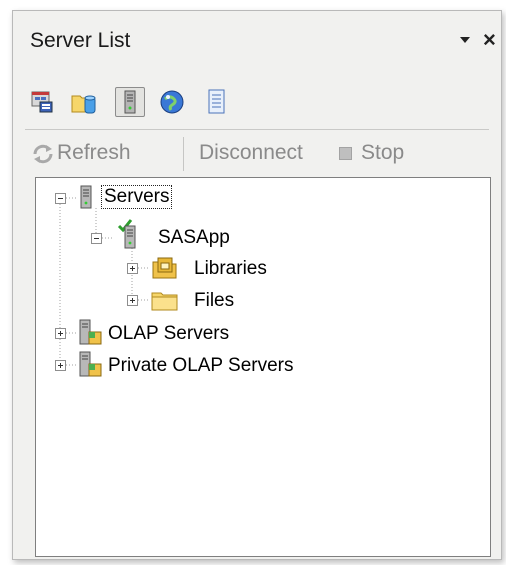 This screenshot has height=565, width=506. I want to click on refresh-icon, so click(43, 154).